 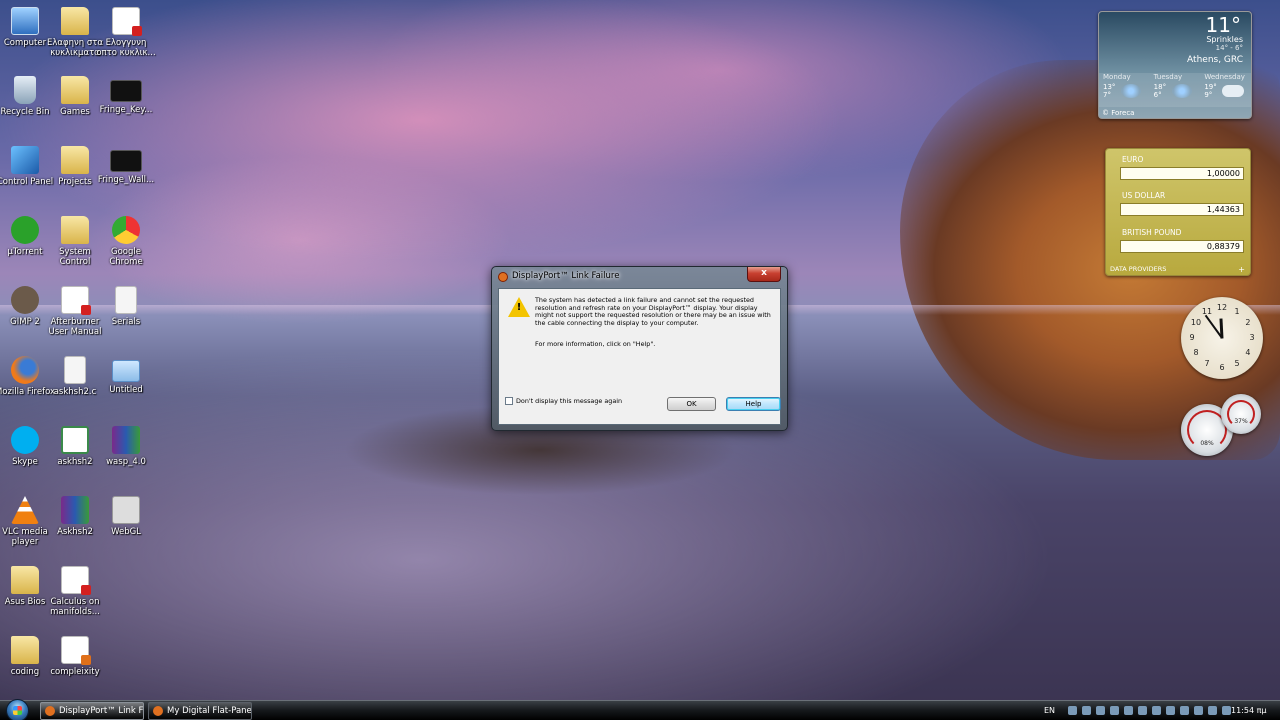 I want to click on currency-row: EURO 1,00000, so click(x=1179, y=167).